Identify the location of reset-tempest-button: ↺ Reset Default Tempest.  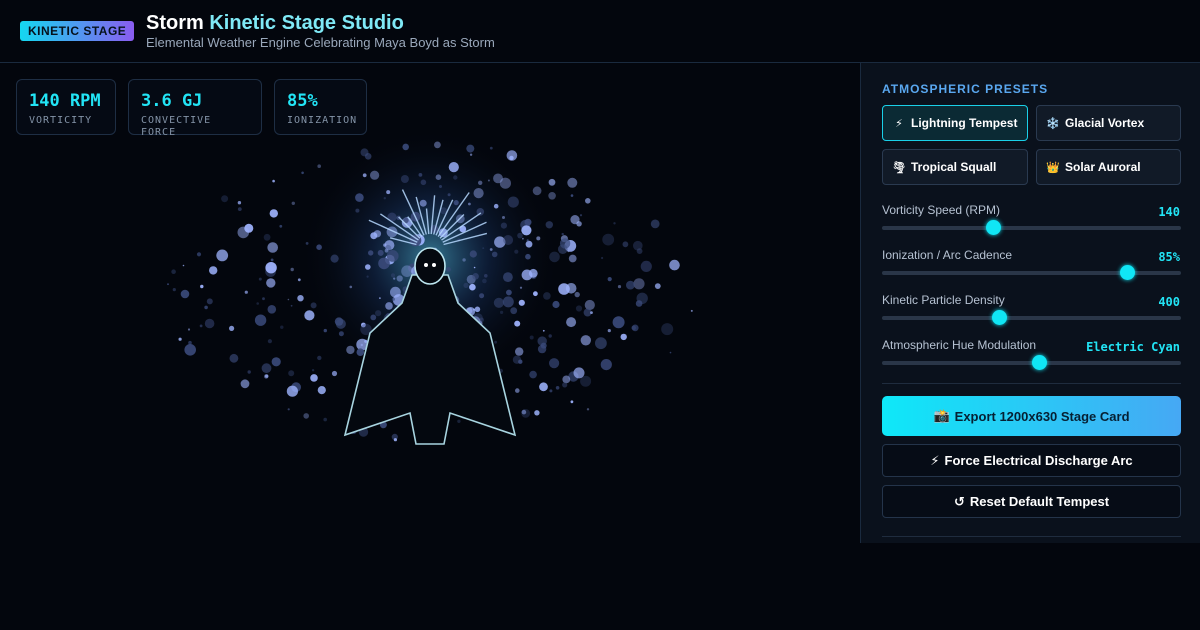
(1031, 501).